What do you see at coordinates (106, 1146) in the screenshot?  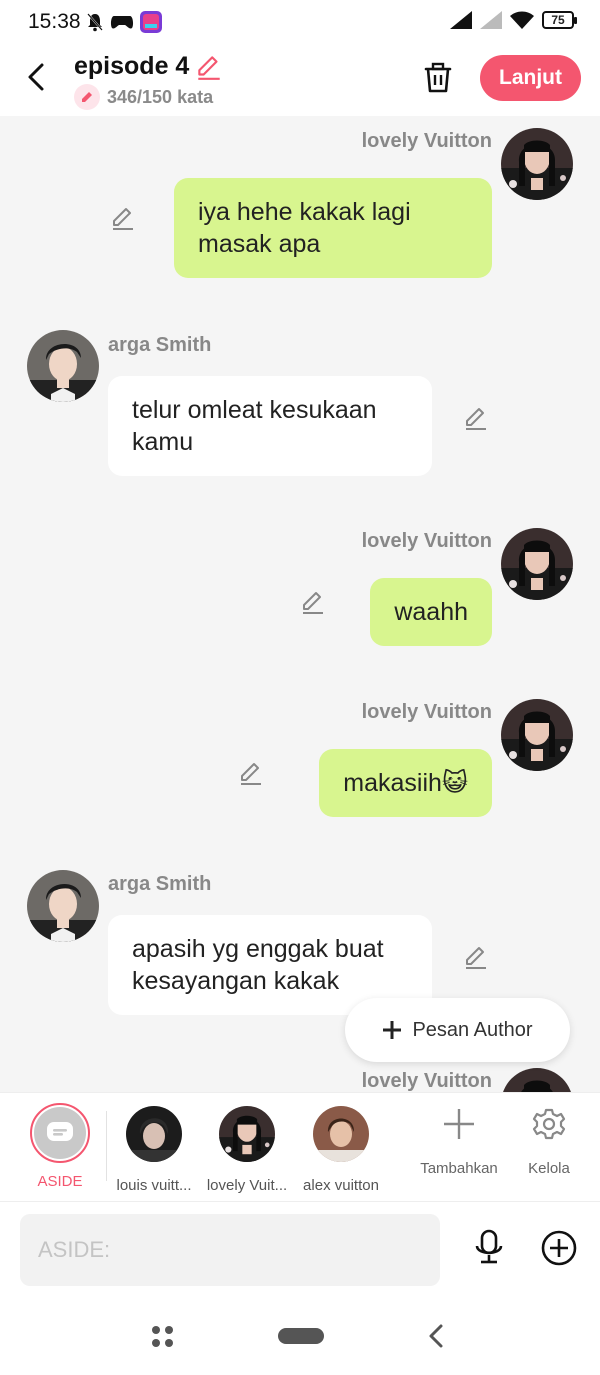 I see `divider` at bounding box center [106, 1146].